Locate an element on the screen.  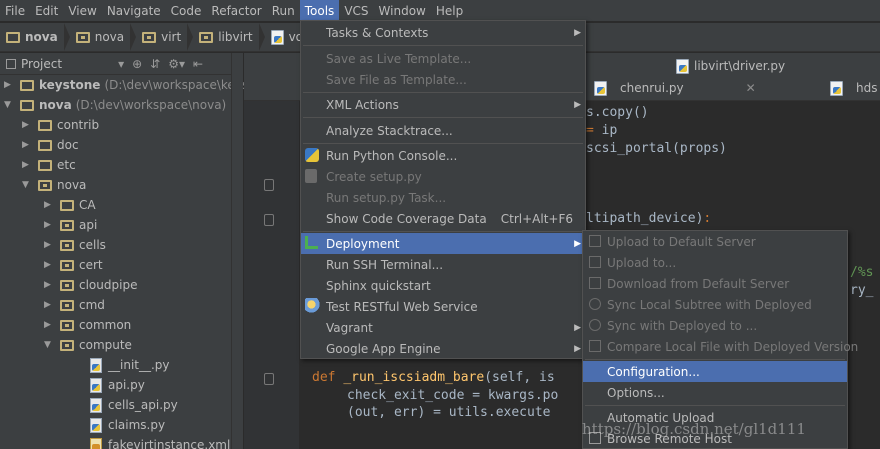
tree-item-api: ▶ api is located at coordinates (70, 225).